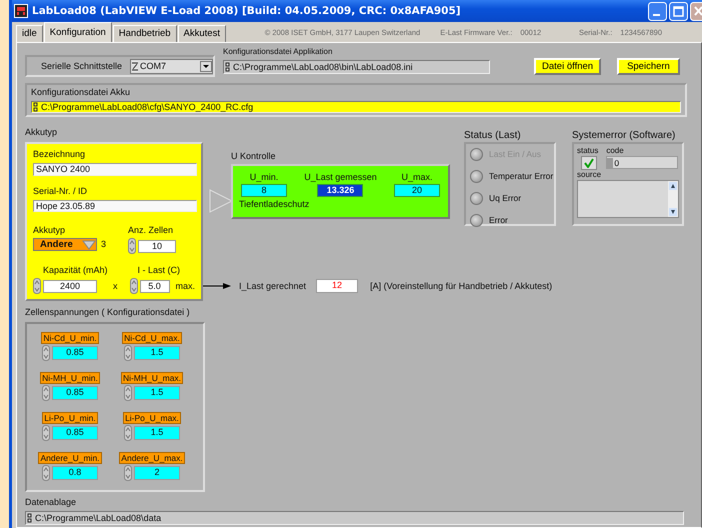  Describe the element at coordinates (340, 177) in the screenshot. I see `voltage-label: U_Last gemessen` at that location.